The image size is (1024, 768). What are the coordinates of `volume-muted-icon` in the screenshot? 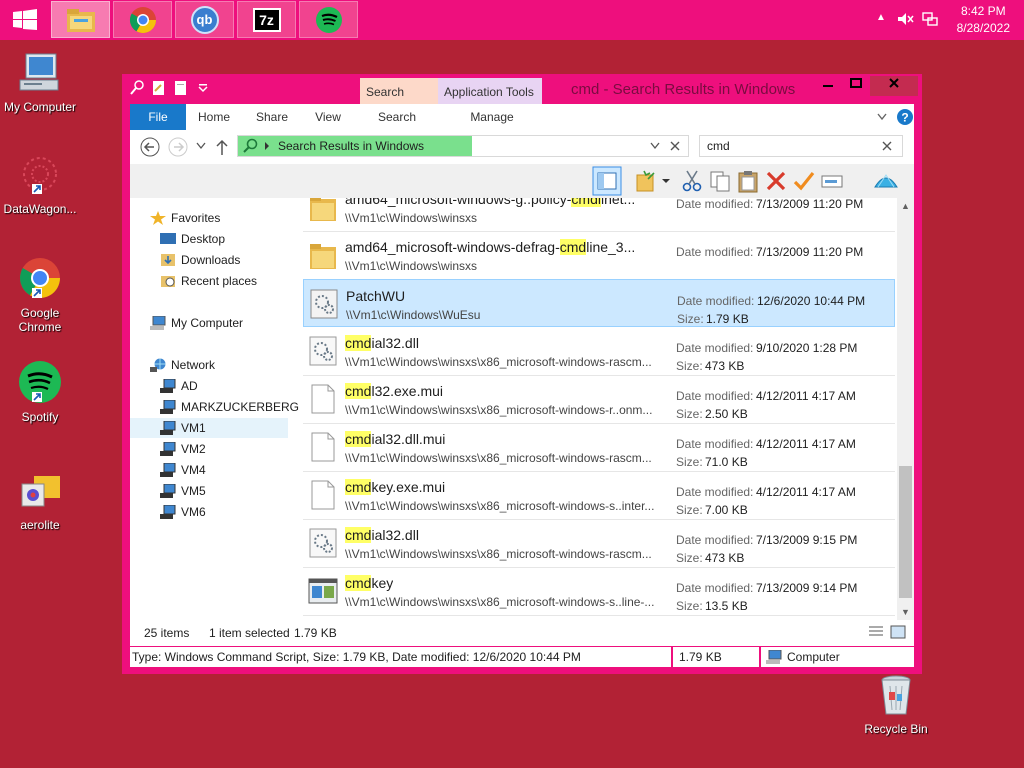 It's located at (905, 30).